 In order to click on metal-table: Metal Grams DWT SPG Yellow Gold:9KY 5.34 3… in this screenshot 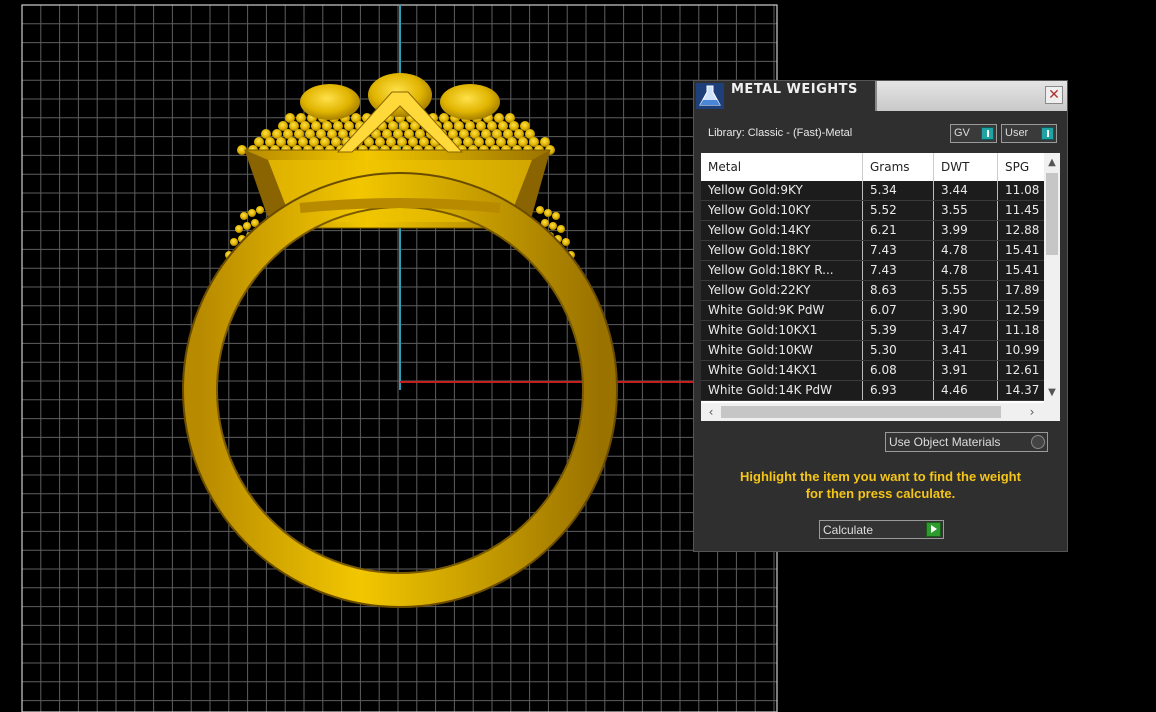, I will do `click(880, 287)`.